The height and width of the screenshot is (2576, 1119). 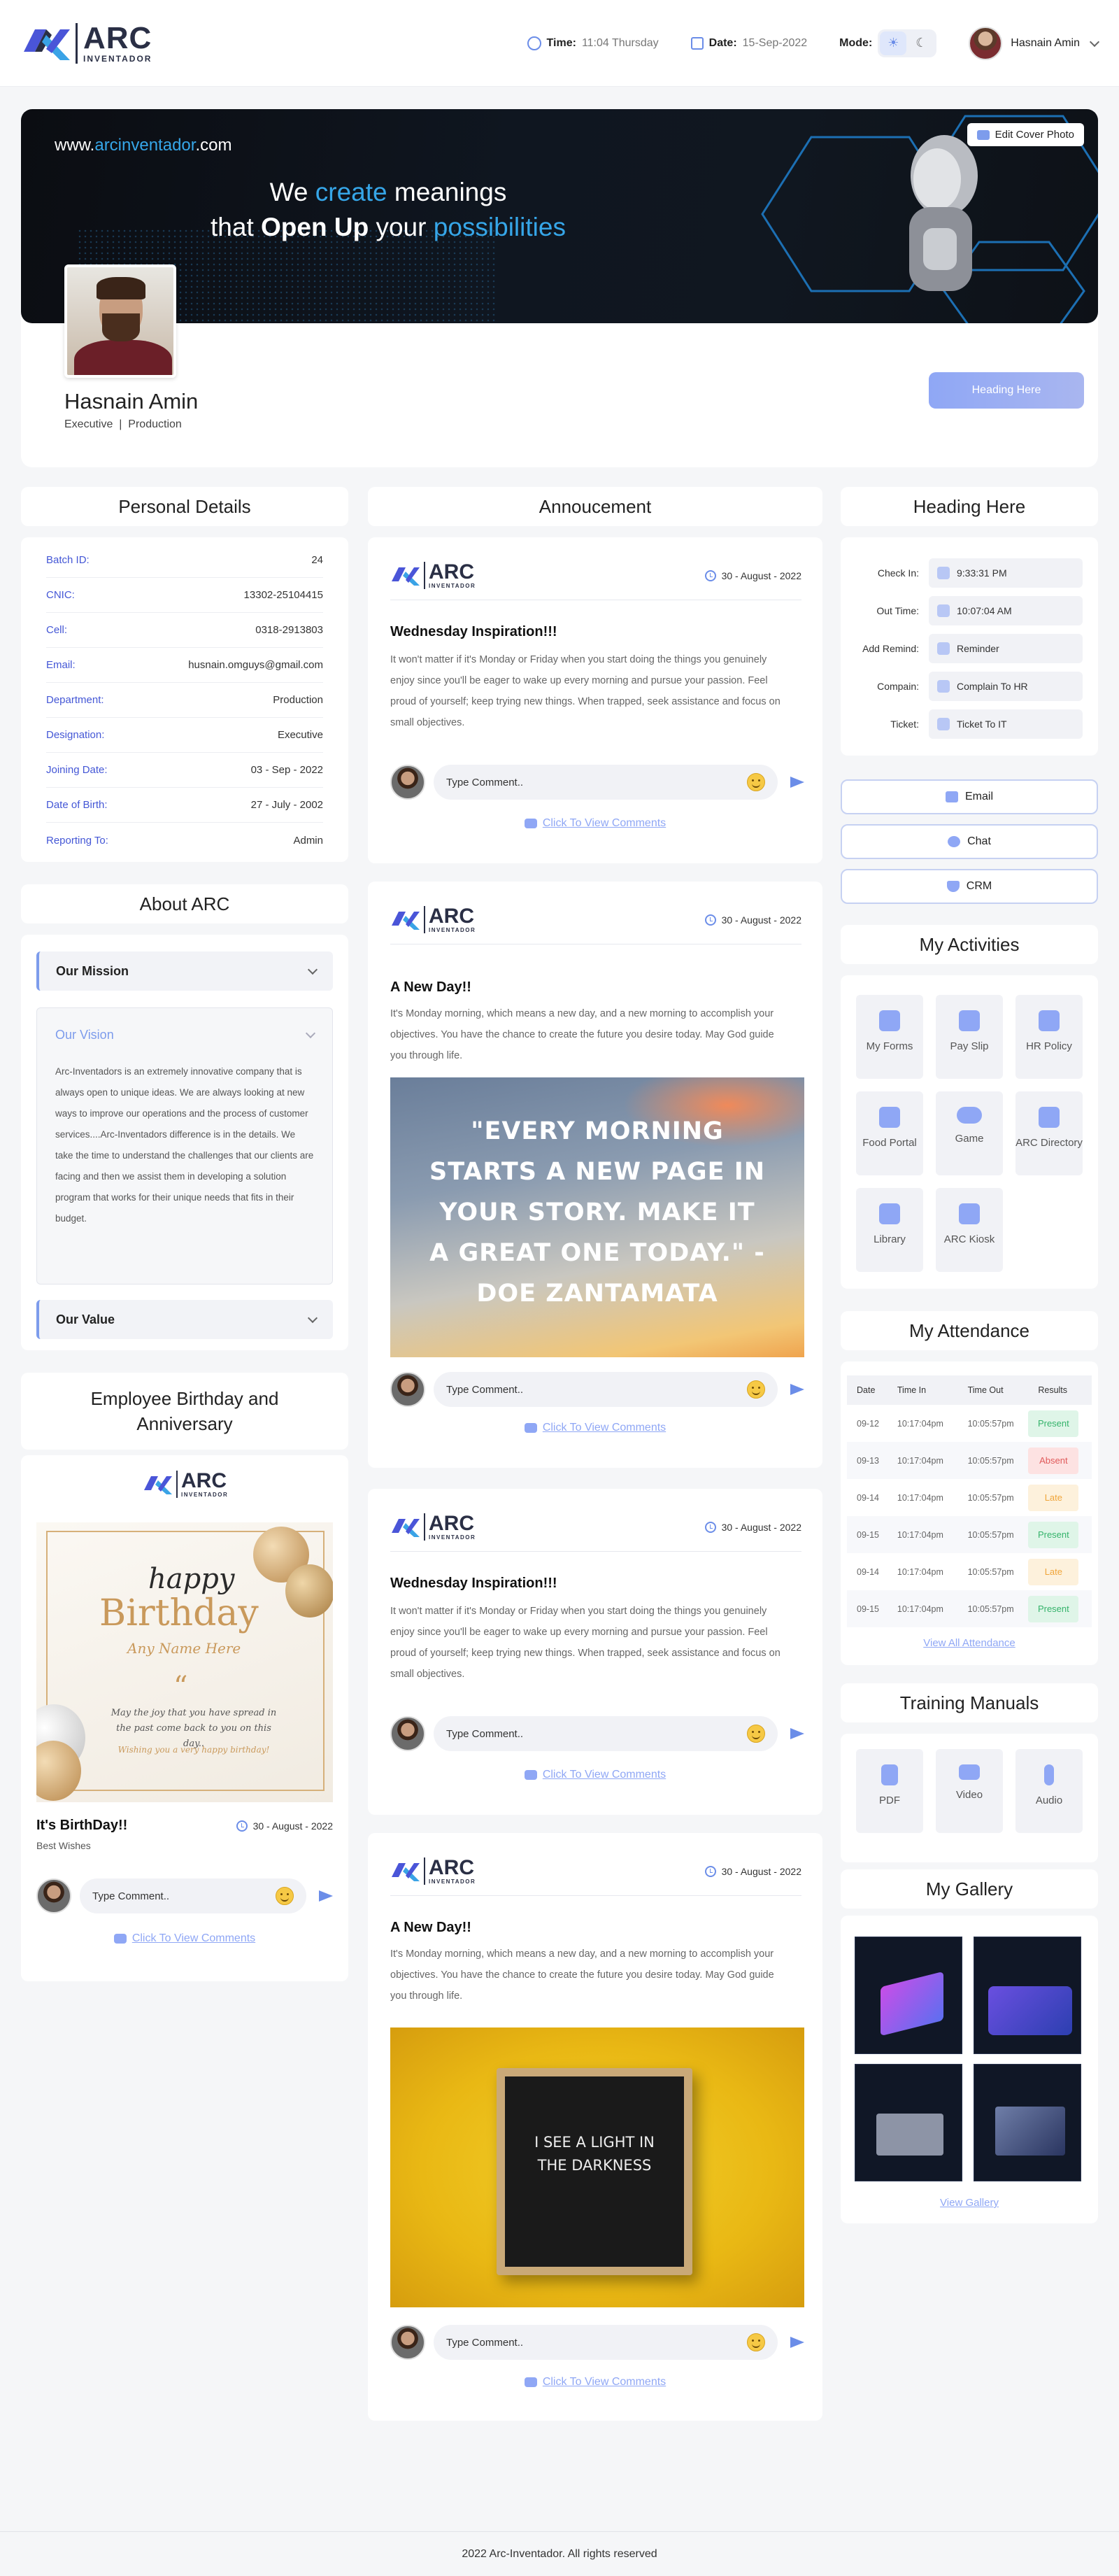 I want to click on activities-title-card: My Activities, so click(x=969, y=944).